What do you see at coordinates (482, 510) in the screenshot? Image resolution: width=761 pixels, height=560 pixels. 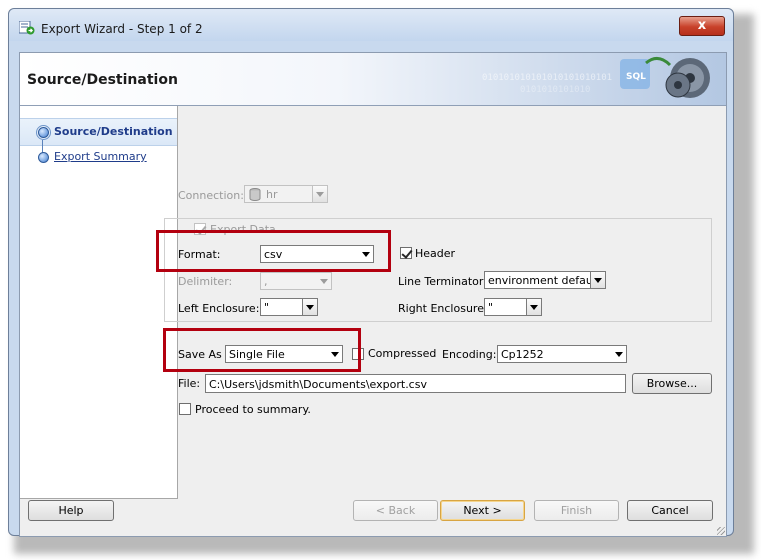 I see `next-button: Next >` at bounding box center [482, 510].